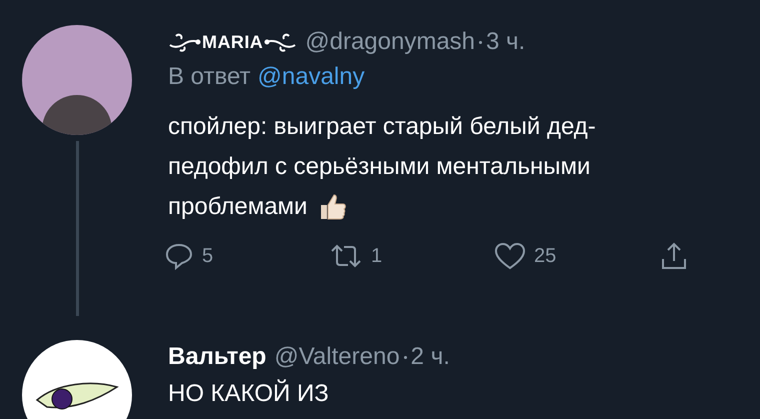  What do you see at coordinates (248, 393) in the screenshot?
I see `tweet-text: НО КАКОЙ ИЗ` at bounding box center [248, 393].